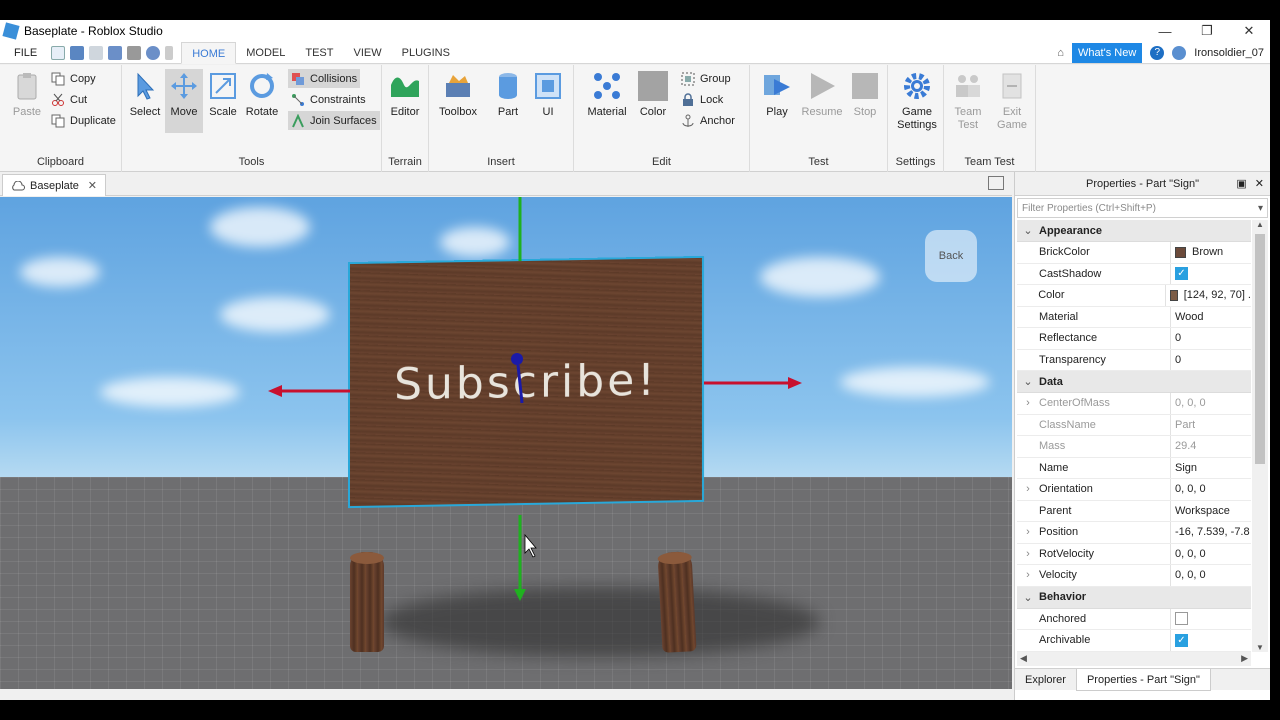 The image size is (1280, 720). Describe the element at coordinates (951, 256) in the screenshot. I see `view-cube-back: Back` at that location.